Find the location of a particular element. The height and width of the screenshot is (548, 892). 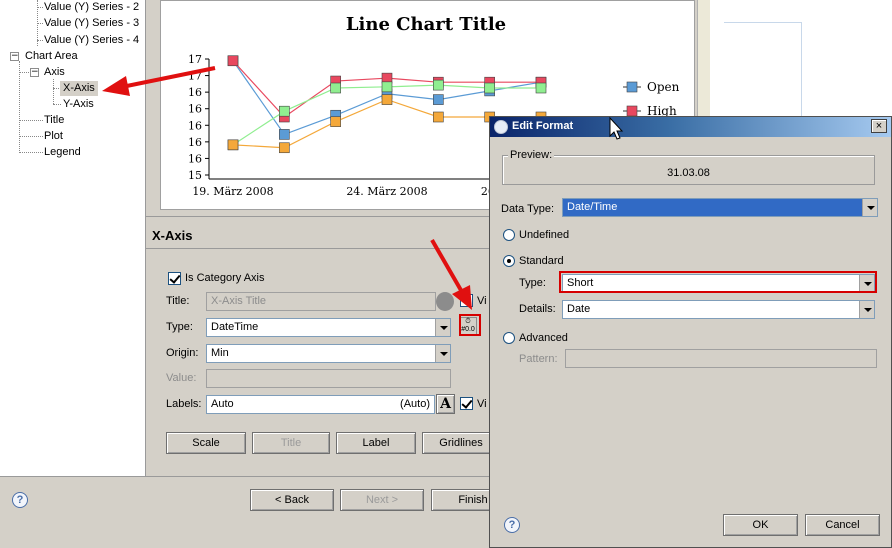

data-type-combo: Date/Time is located at coordinates (720, 207).